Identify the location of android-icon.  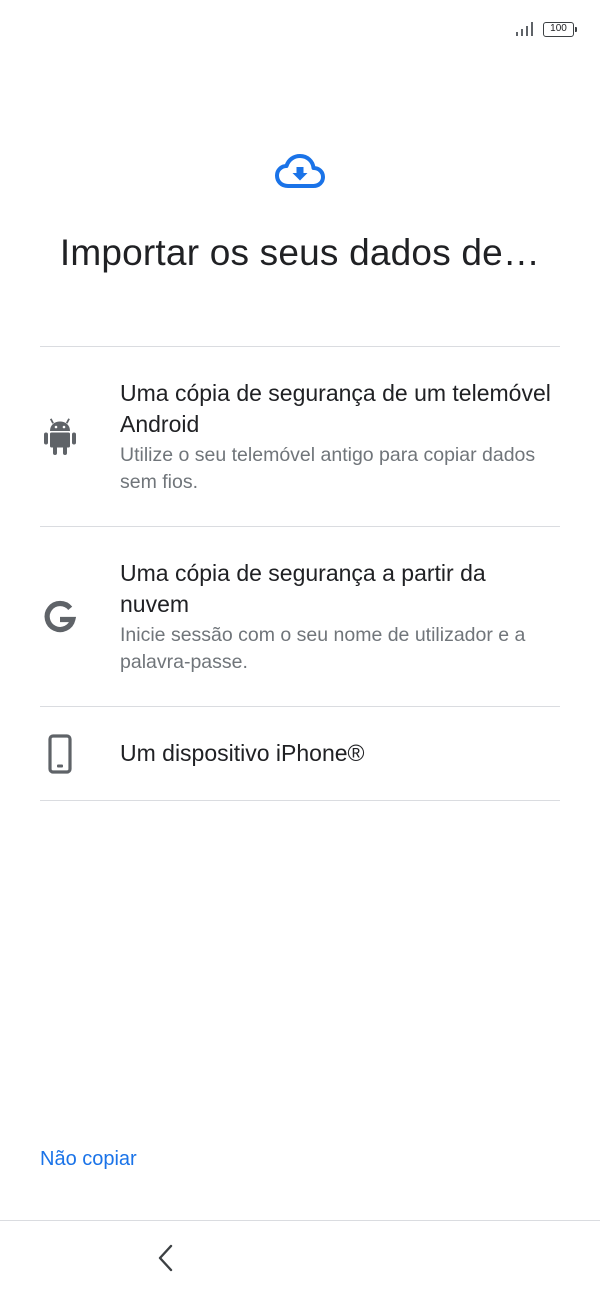
(60, 437).